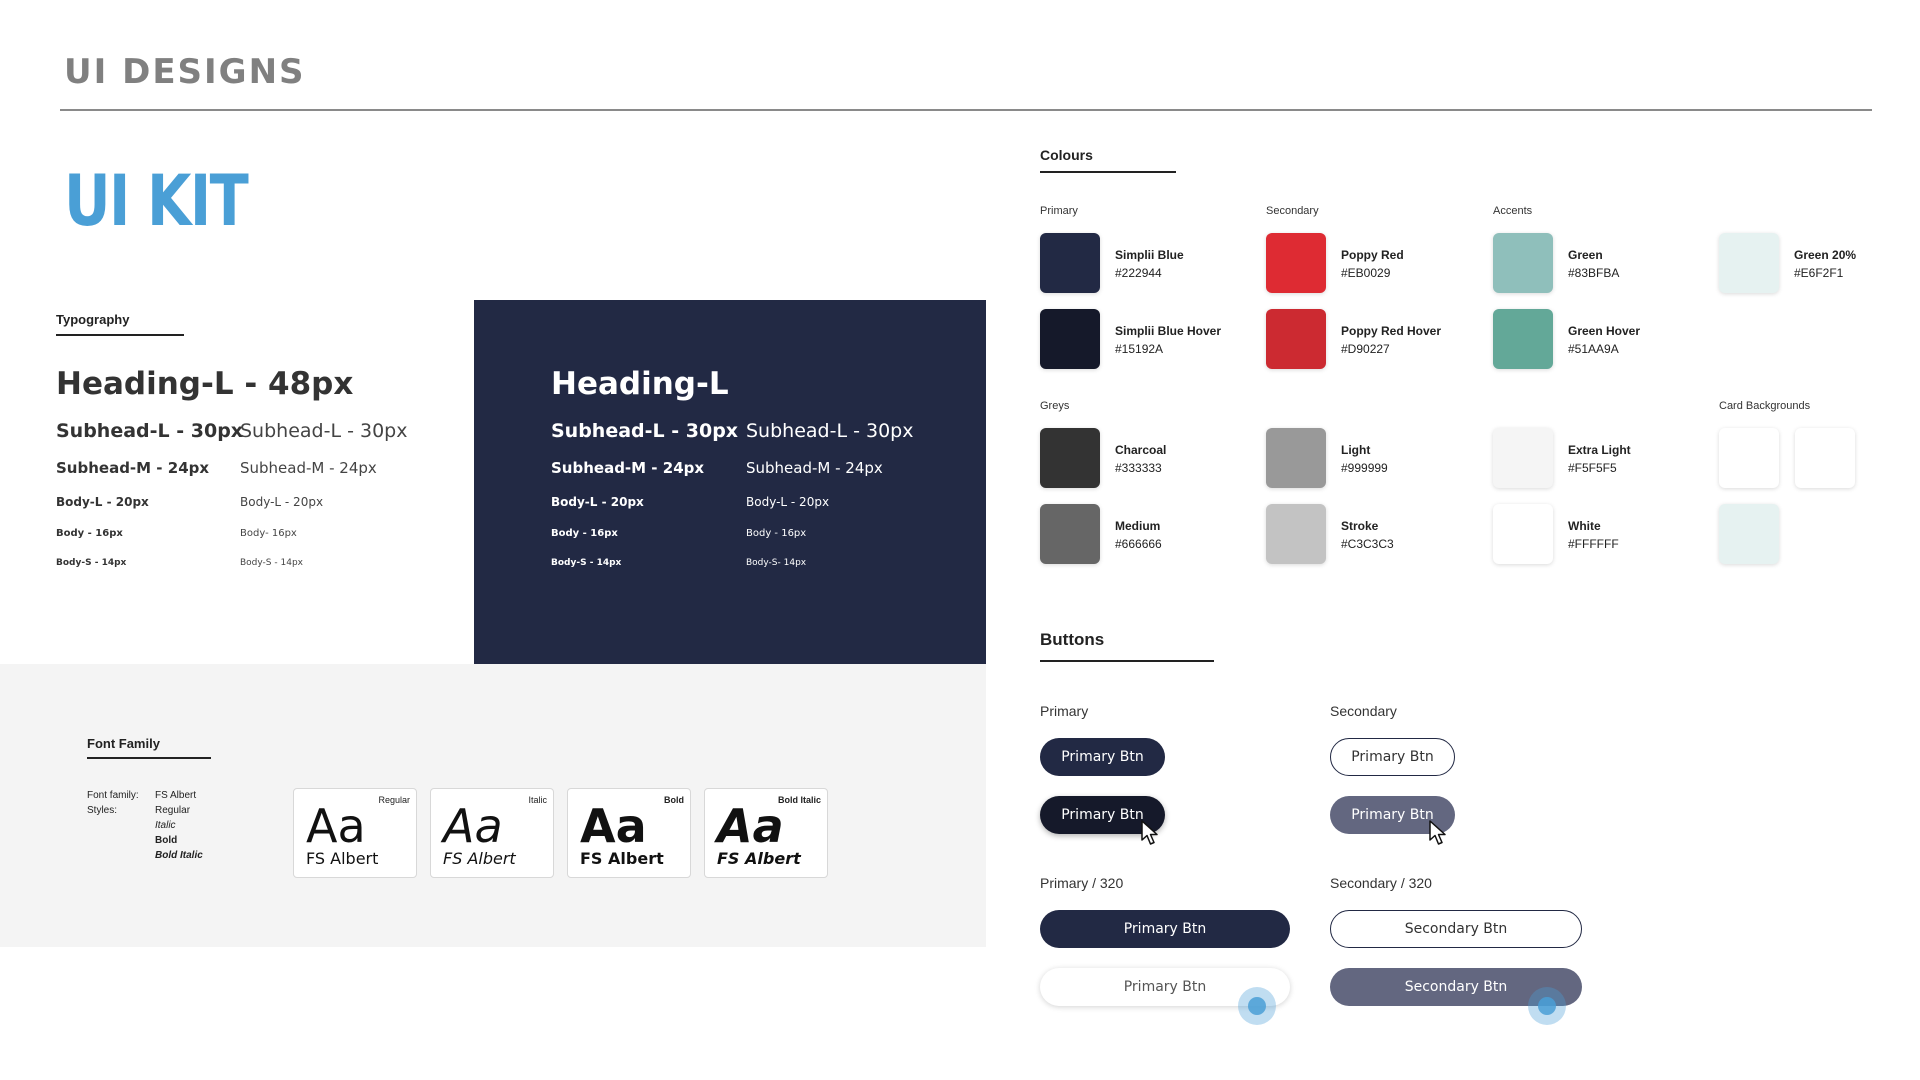  What do you see at coordinates (1356, 450) in the screenshot?
I see `swatch-name: Light` at bounding box center [1356, 450].